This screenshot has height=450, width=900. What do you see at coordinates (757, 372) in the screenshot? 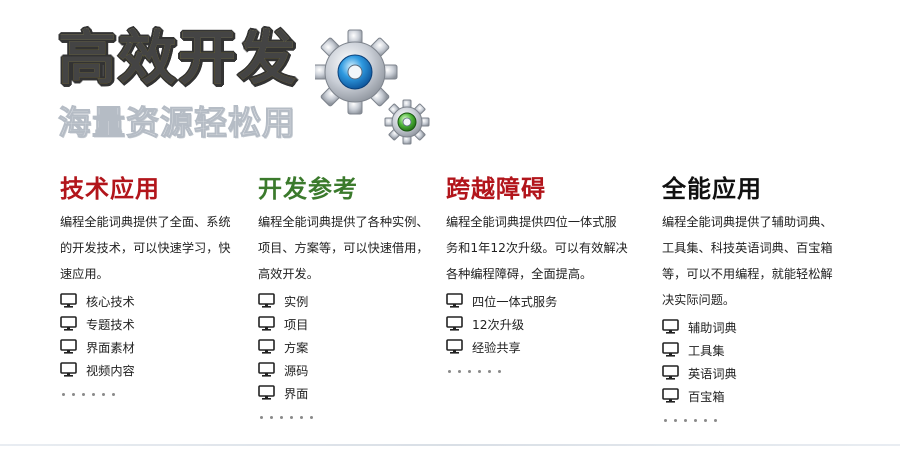
I see `list-item: 英语词典` at bounding box center [757, 372].